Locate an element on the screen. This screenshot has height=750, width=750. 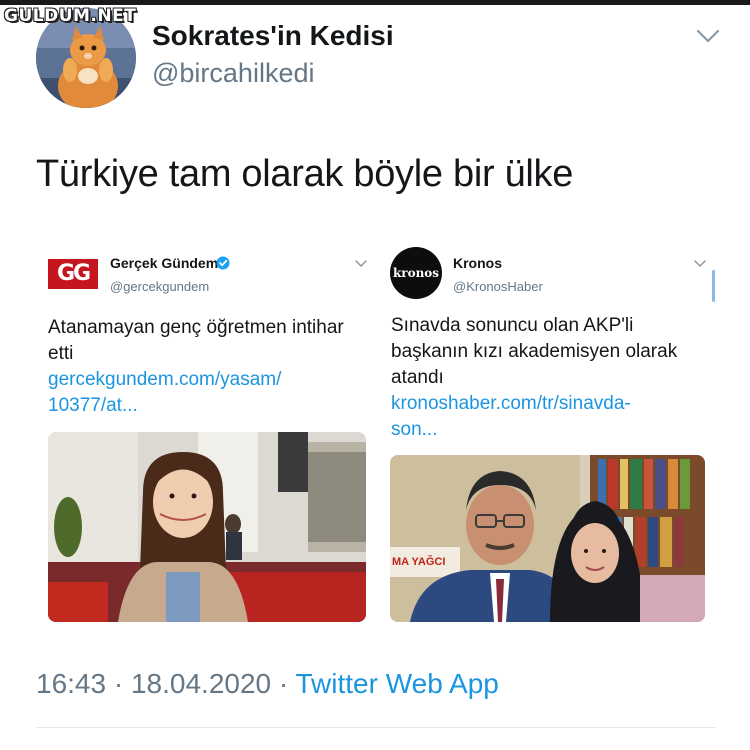
card-scrollbar is located at coordinates (713, 286).